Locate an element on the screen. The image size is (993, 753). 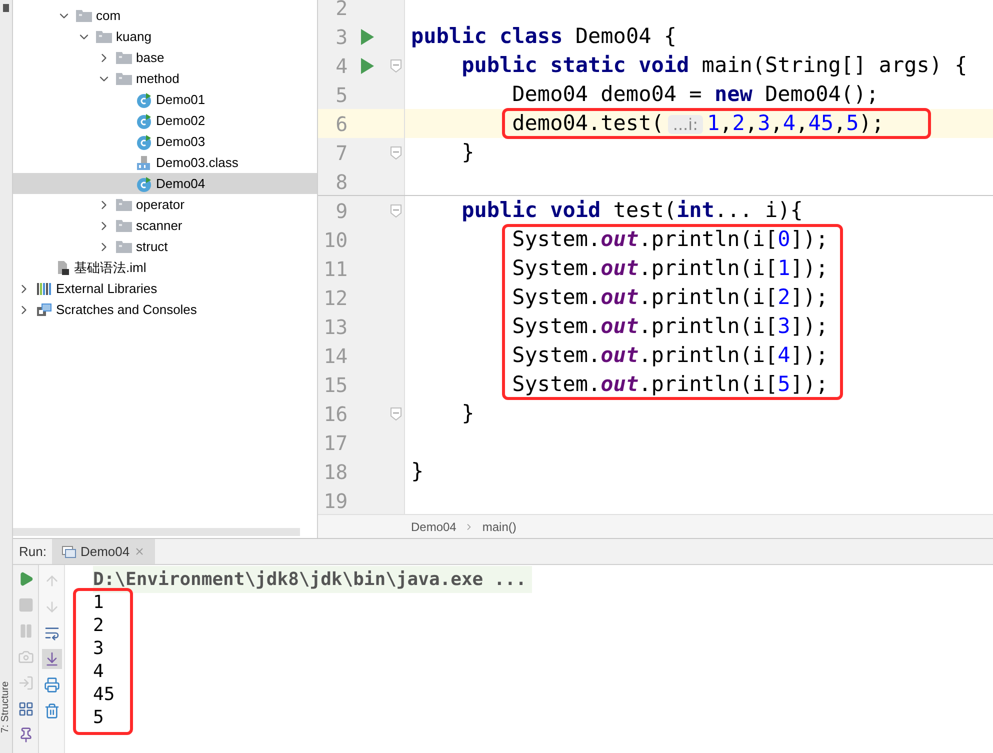
tree-item-label: scanner is located at coordinates (159, 225).